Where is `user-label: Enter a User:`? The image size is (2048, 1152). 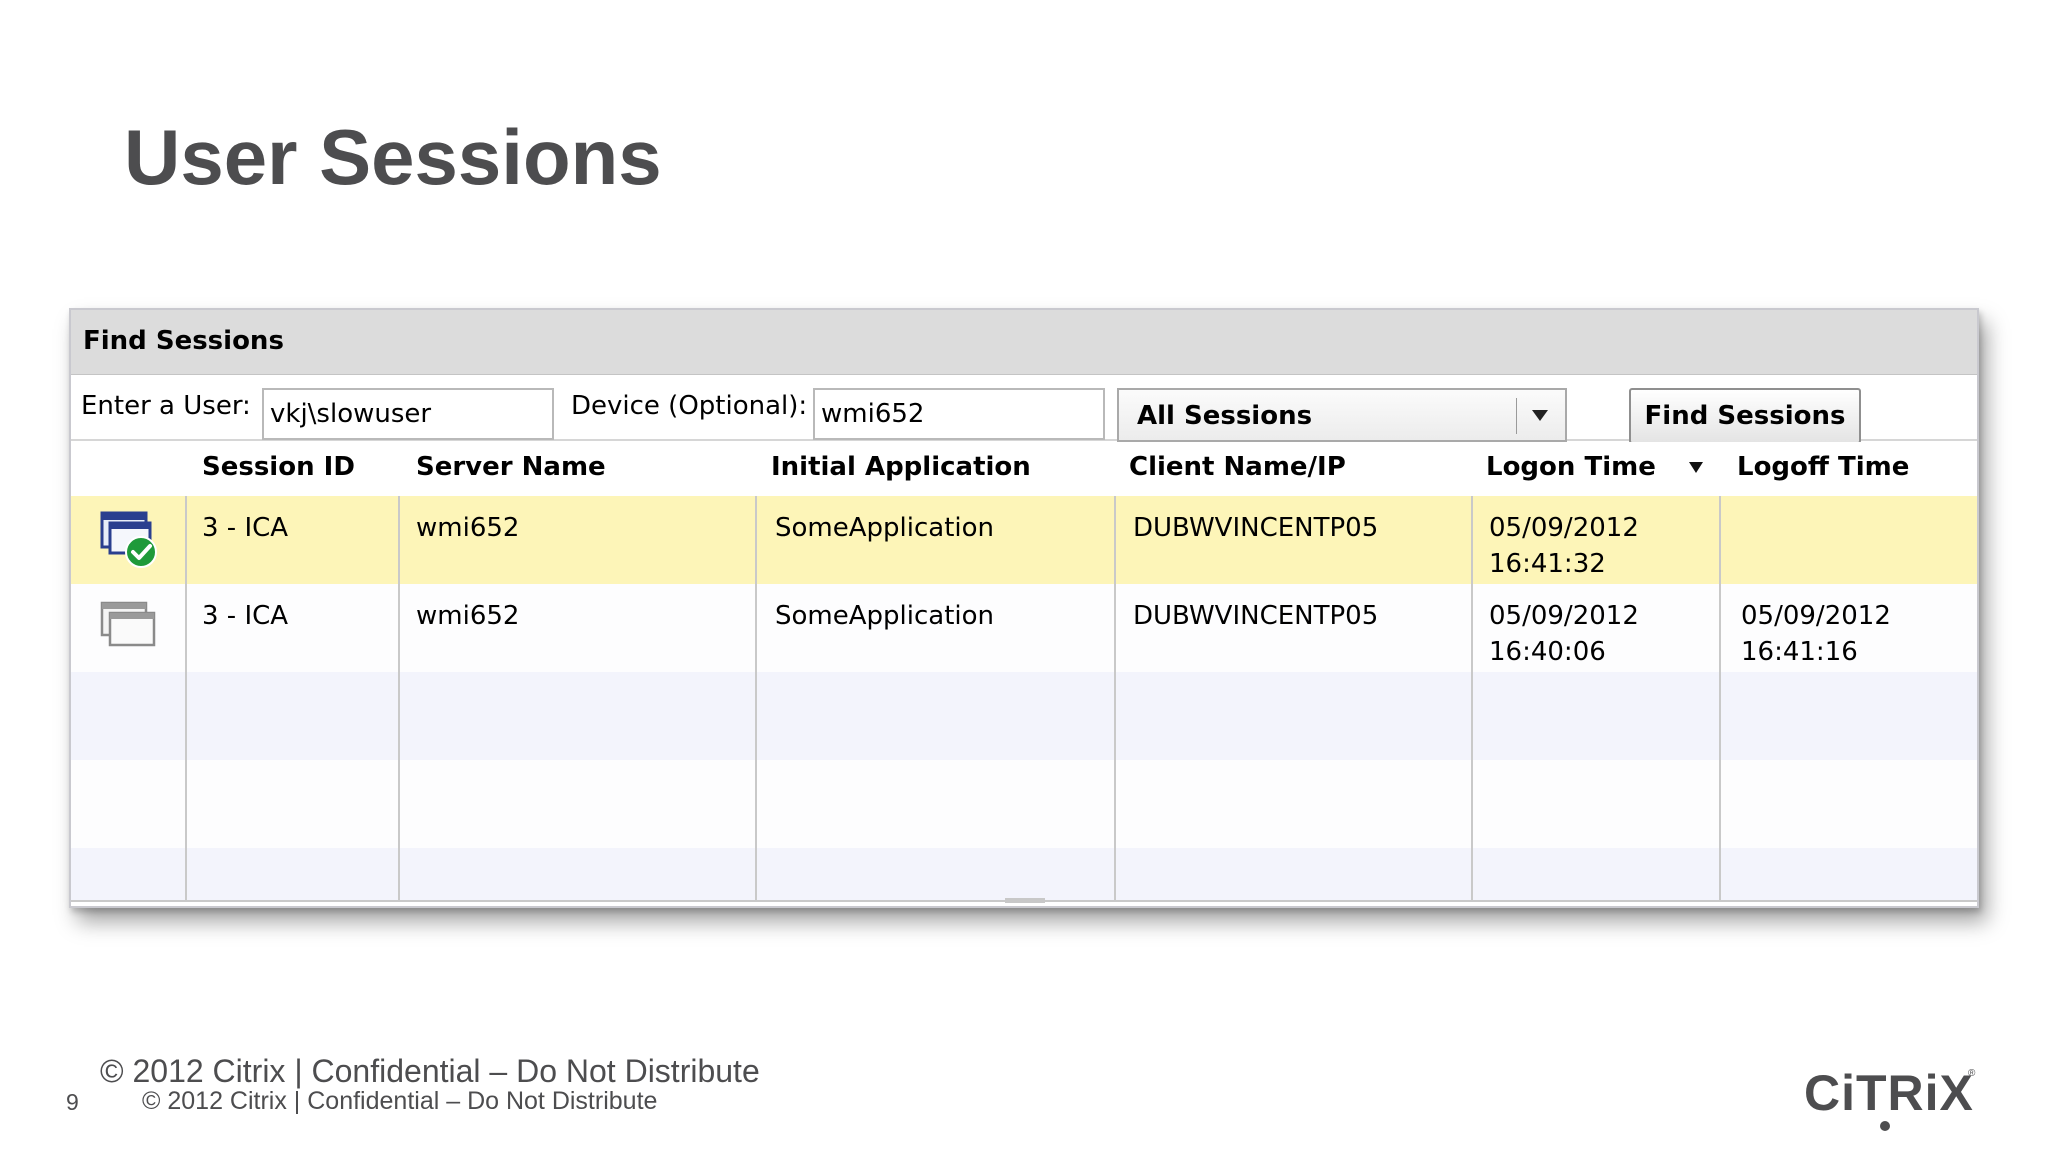
user-label: Enter a User: is located at coordinates (166, 406).